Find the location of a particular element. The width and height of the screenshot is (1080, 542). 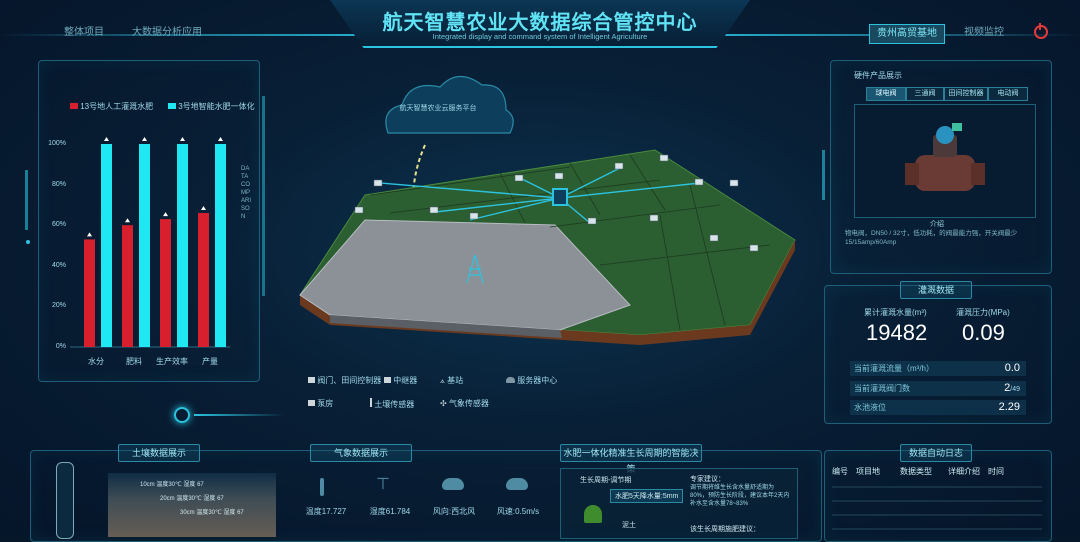

legend-label-2: 3号地智能水肥一体化 is located at coordinates (216, 106).